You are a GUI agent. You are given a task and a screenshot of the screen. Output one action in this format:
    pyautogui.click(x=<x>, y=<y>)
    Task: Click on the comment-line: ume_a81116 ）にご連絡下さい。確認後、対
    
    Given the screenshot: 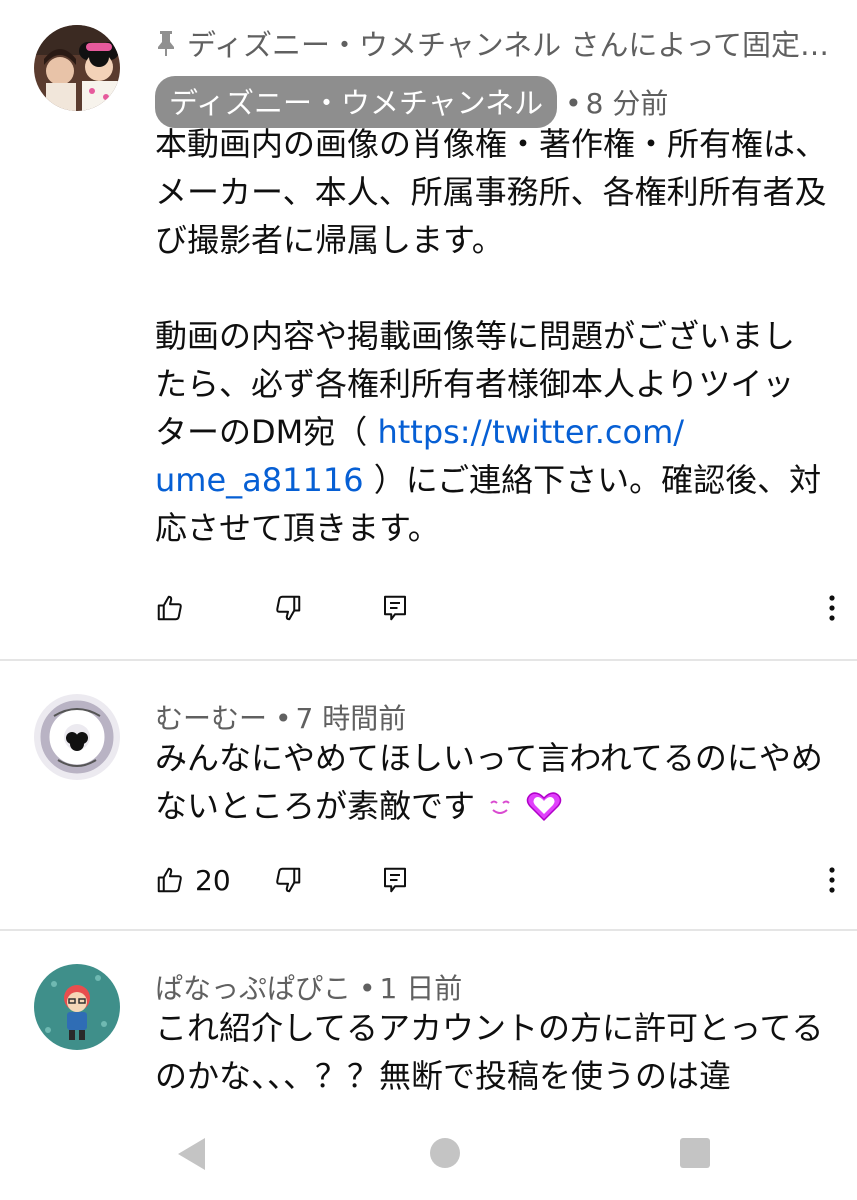 What is the action you would take?
    pyautogui.click(x=497, y=480)
    